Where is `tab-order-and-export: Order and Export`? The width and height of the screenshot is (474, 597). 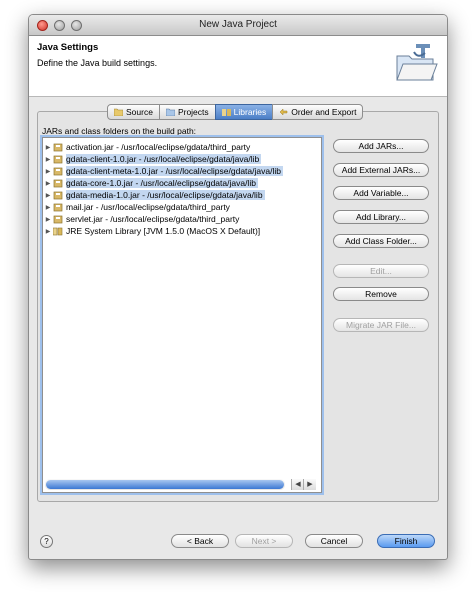 tab-order-and-export: Order and Export is located at coordinates (318, 112).